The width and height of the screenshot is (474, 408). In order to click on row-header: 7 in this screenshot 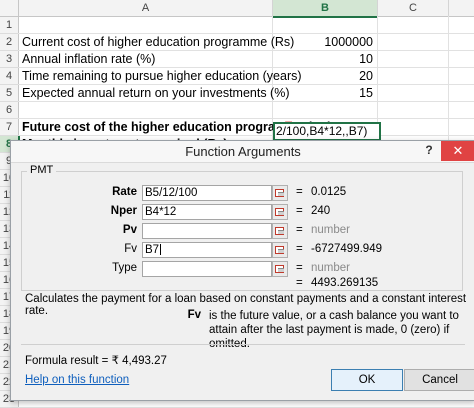, I will do `click(9, 127)`.